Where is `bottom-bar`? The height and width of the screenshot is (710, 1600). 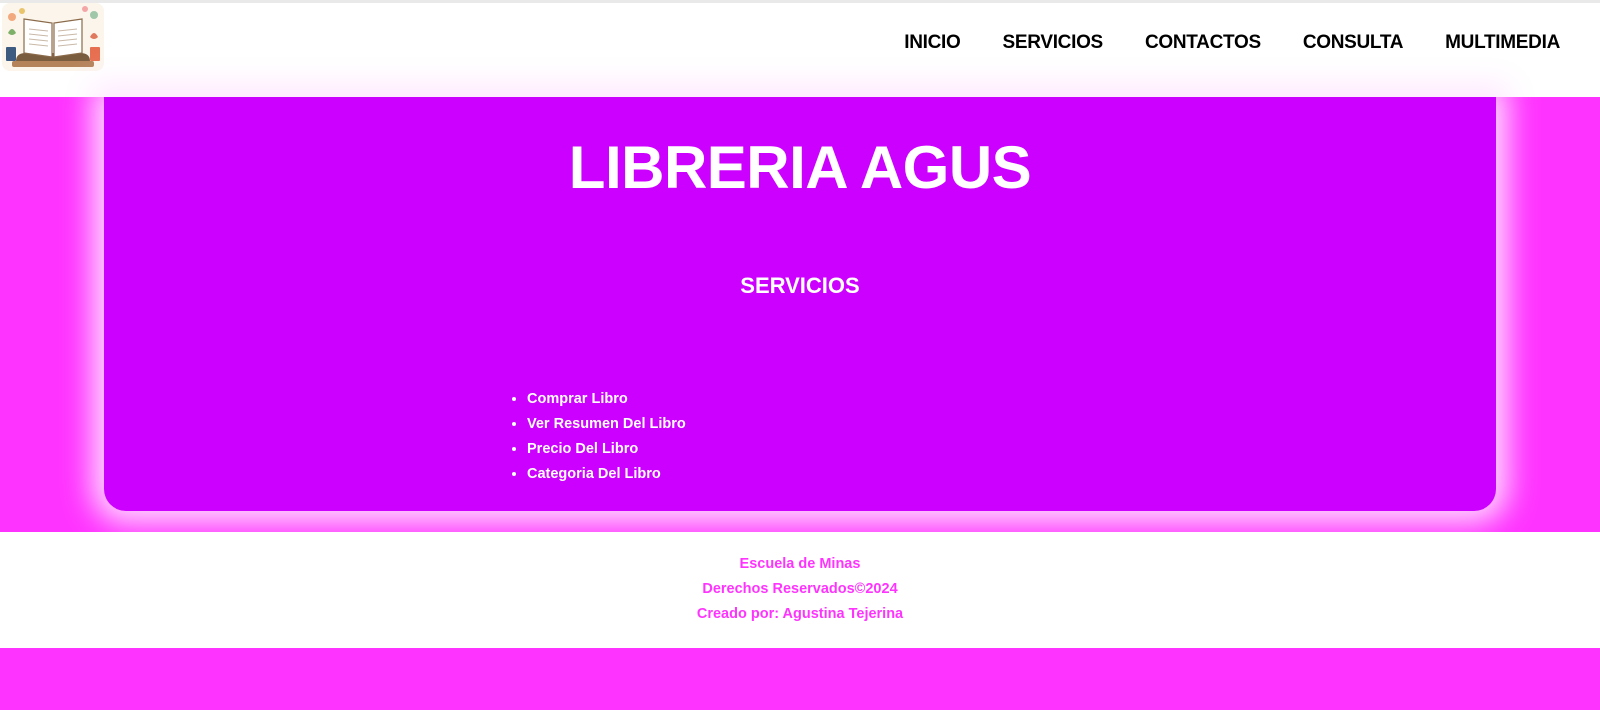
bottom-bar is located at coordinates (800, 679).